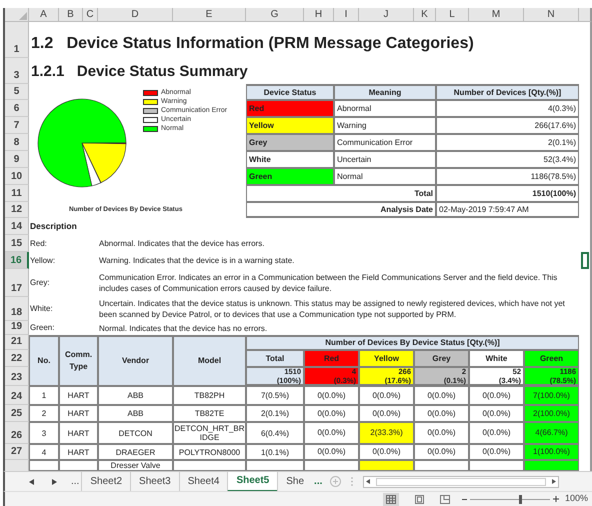 This screenshot has height=506, width=592. What do you see at coordinates (385, 108) in the screenshot?
I see `table-cell: Abnormal` at bounding box center [385, 108].